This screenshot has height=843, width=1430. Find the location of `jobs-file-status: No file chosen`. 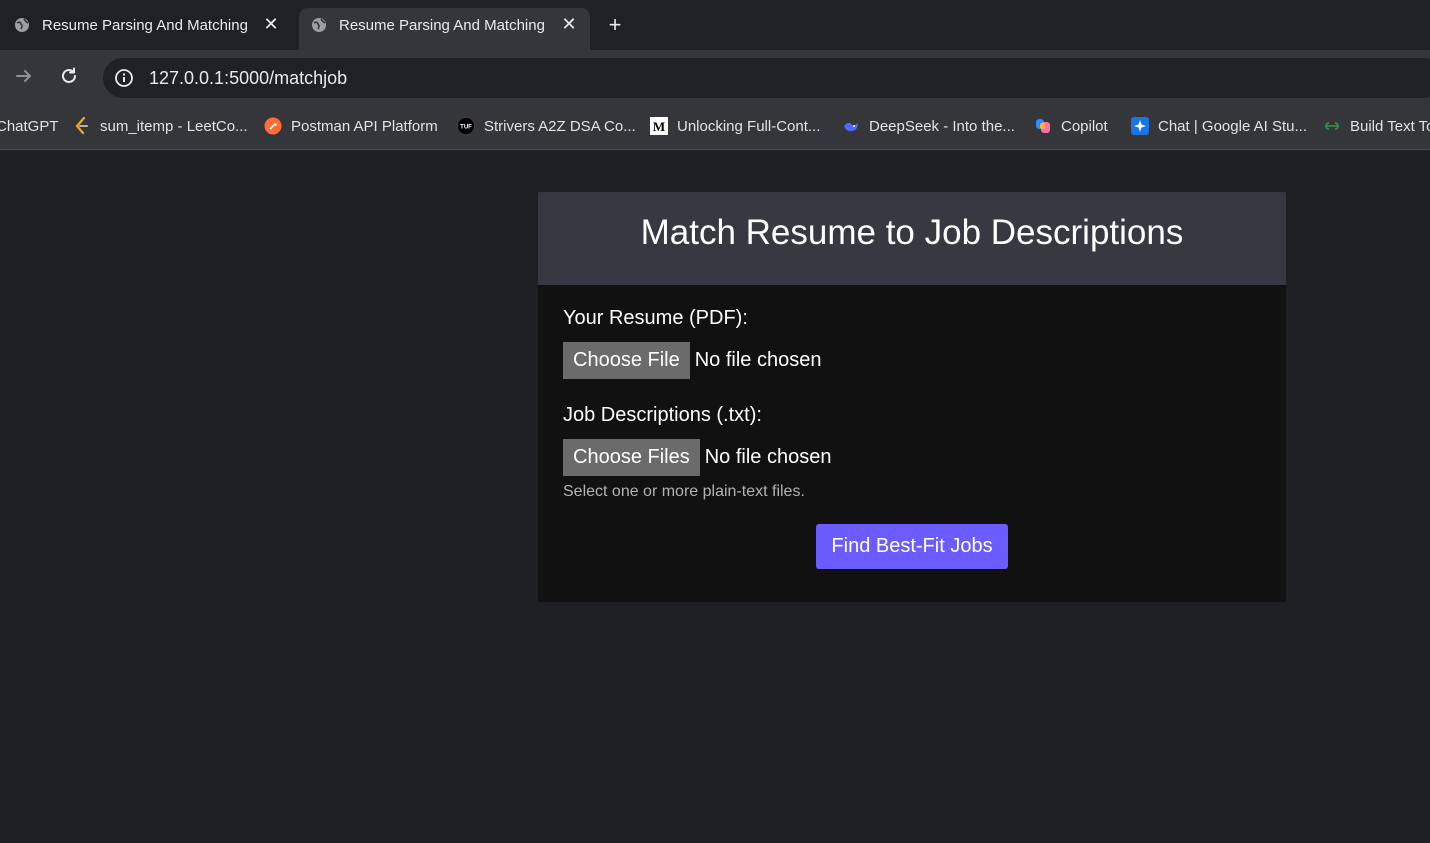

jobs-file-status: No file chosen is located at coordinates (768, 457).